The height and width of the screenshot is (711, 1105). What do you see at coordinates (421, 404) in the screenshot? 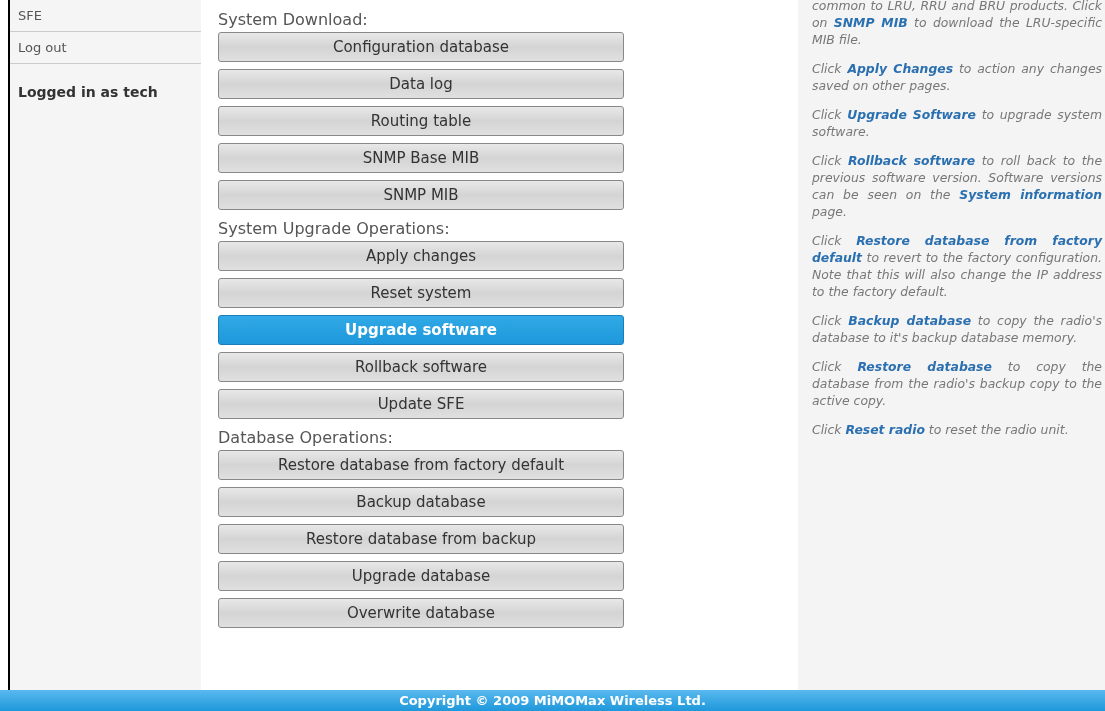
I see `action-button: Update SFE` at bounding box center [421, 404].